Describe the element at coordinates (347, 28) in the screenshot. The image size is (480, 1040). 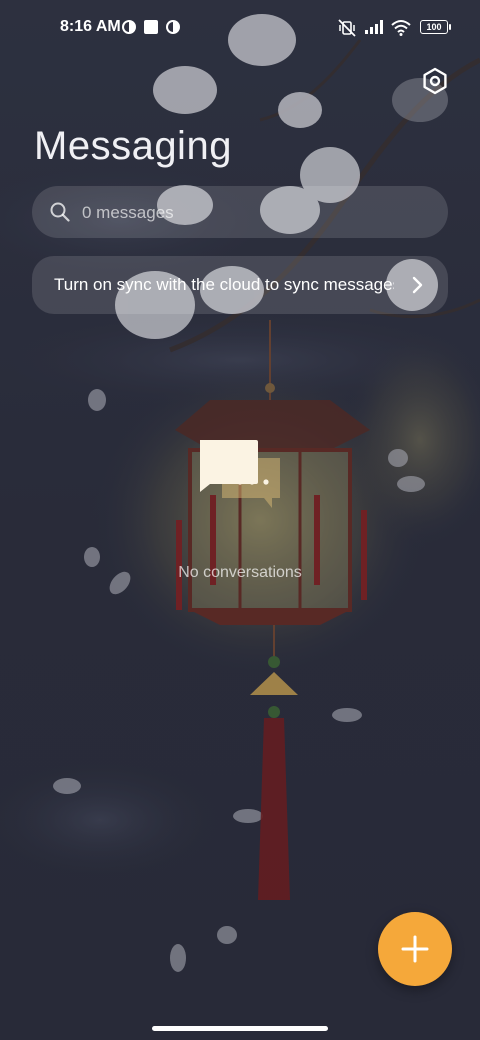
I see `vibrate-off-icon` at that location.